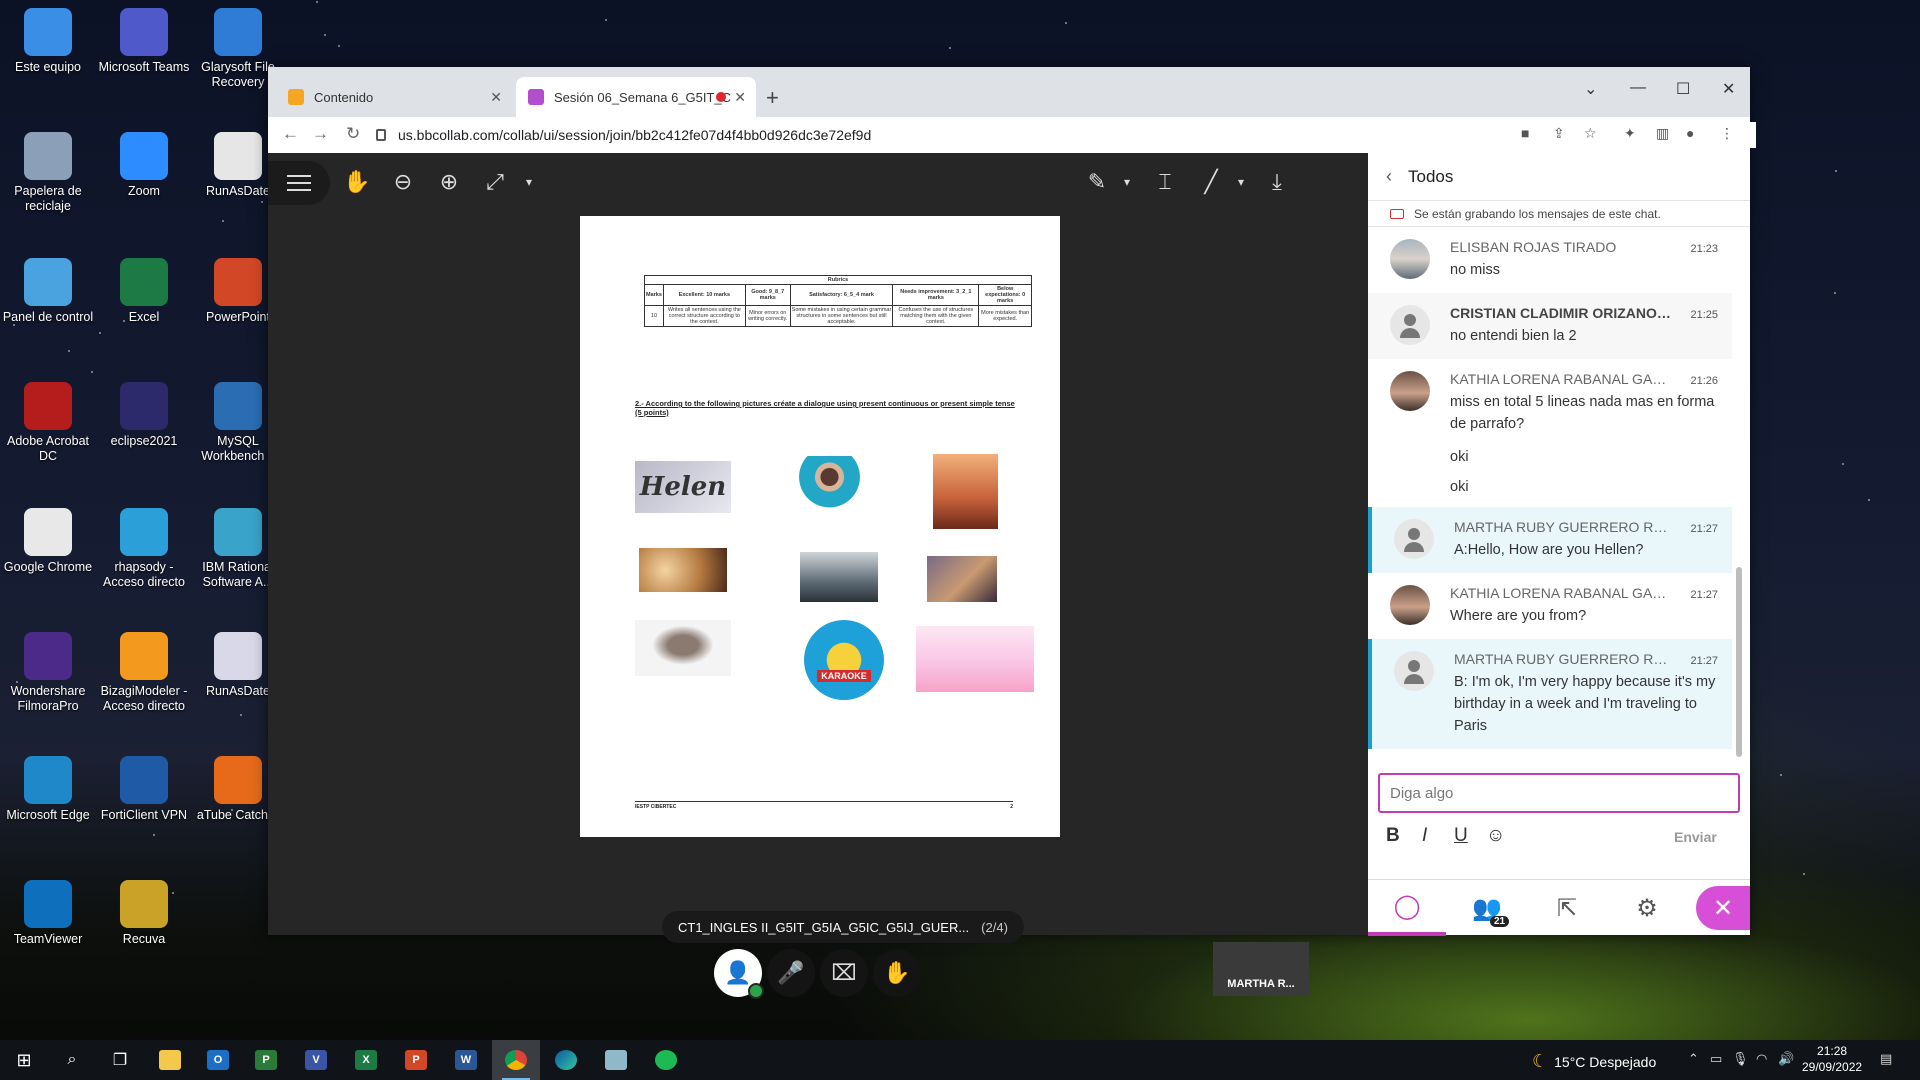 The height and width of the screenshot is (1080, 1920). I want to click on chevron-up-icon: ⌃, so click(1693, 1059).